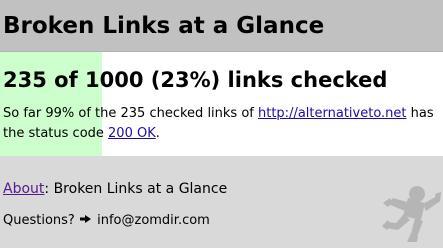 The width and height of the screenshot is (443, 248). Describe the element at coordinates (136, 189) in the screenshot. I see `about-text: : Broken Links at a Glance` at that location.